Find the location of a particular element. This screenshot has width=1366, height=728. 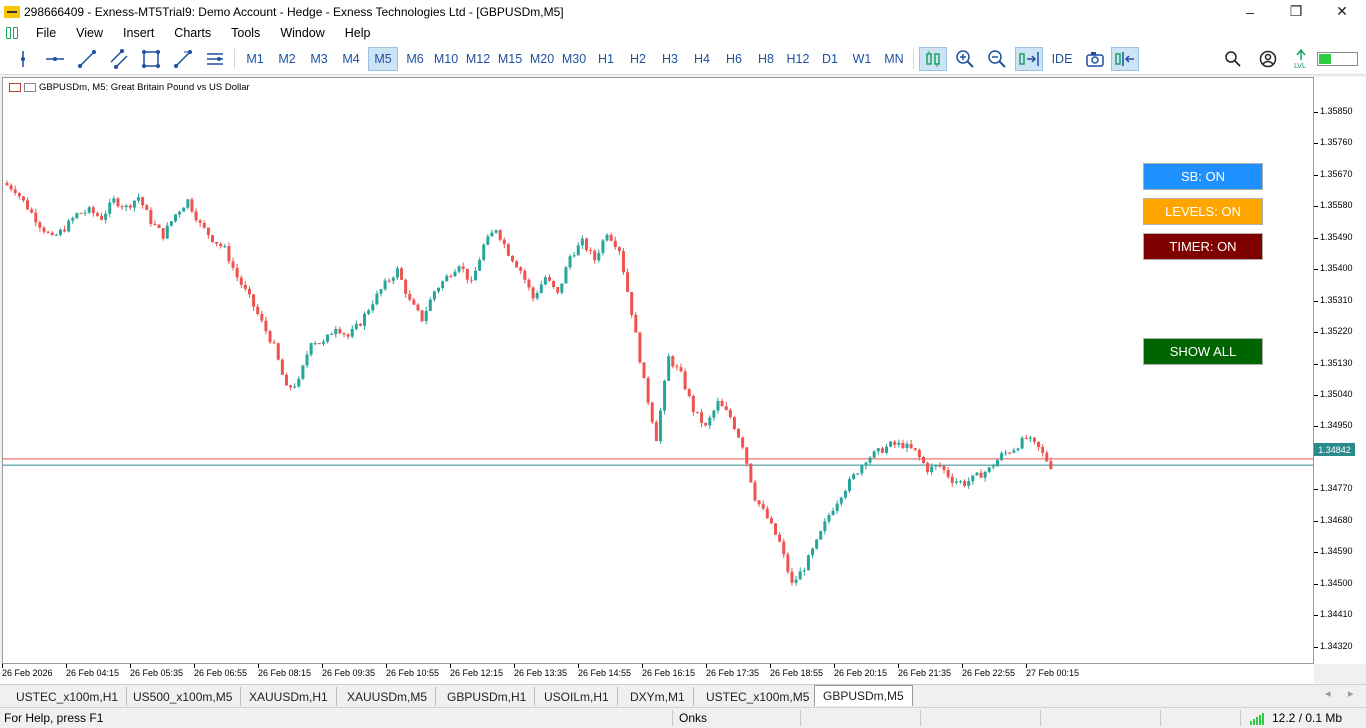

objects-list-icon is located at coordinates (215, 59).